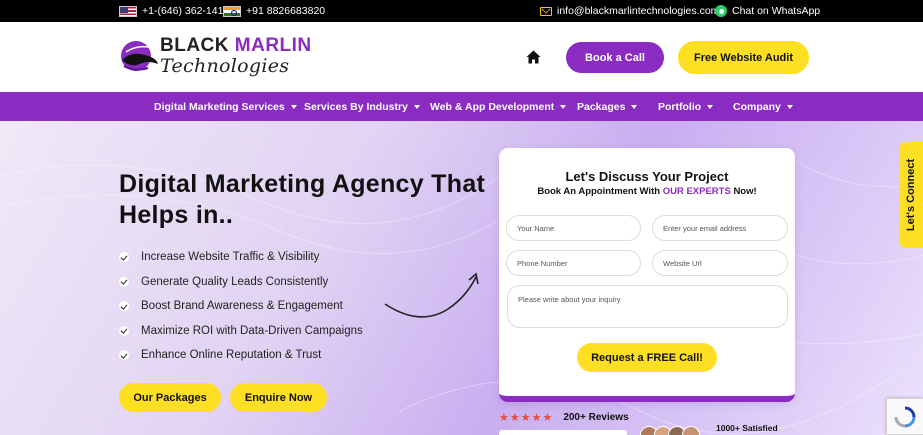 Image resolution: width=923 pixels, height=435 pixels. Describe the element at coordinates (673, 430) in the screenshot. I see `client-avatars` at that location.